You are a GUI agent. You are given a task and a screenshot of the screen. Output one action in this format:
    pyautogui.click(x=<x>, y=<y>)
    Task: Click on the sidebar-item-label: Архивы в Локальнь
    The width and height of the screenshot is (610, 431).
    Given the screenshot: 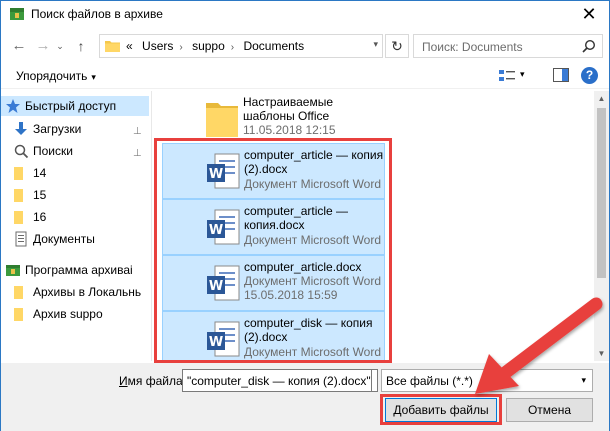 What is the action you would take?
    pyautogui.click(x=87, y=292)
    